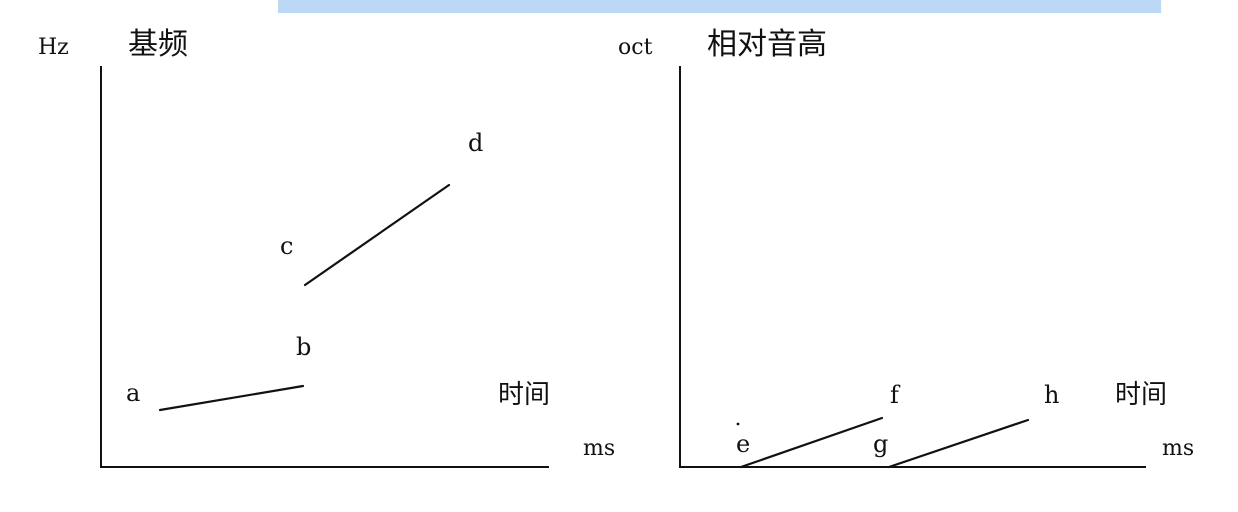 This screenshot has width=1238, height=512. What do you see at coordinates (158, 44) in the screenshot?
I see `left-y-label: 基频` at bounding box center [158, 44].